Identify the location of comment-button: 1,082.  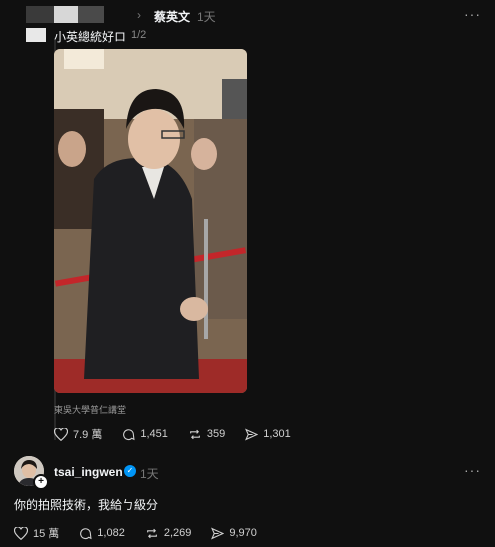
(102, 533).